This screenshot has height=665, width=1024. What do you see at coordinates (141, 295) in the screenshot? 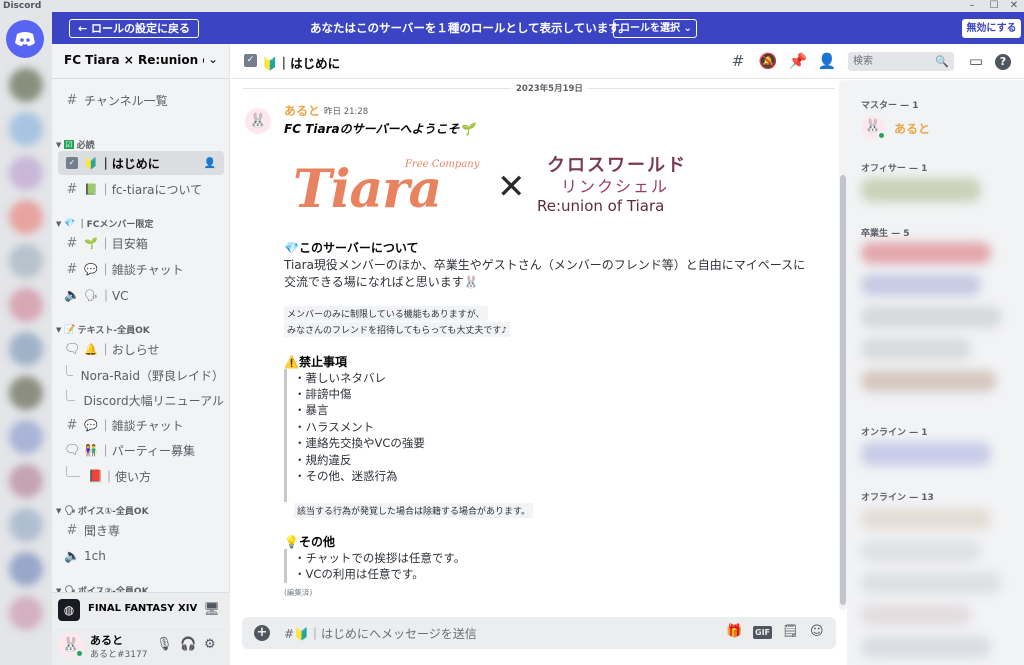
I see `channel-vc: 🔈 🗣 ｜VC` at bounding box center [141, 295].